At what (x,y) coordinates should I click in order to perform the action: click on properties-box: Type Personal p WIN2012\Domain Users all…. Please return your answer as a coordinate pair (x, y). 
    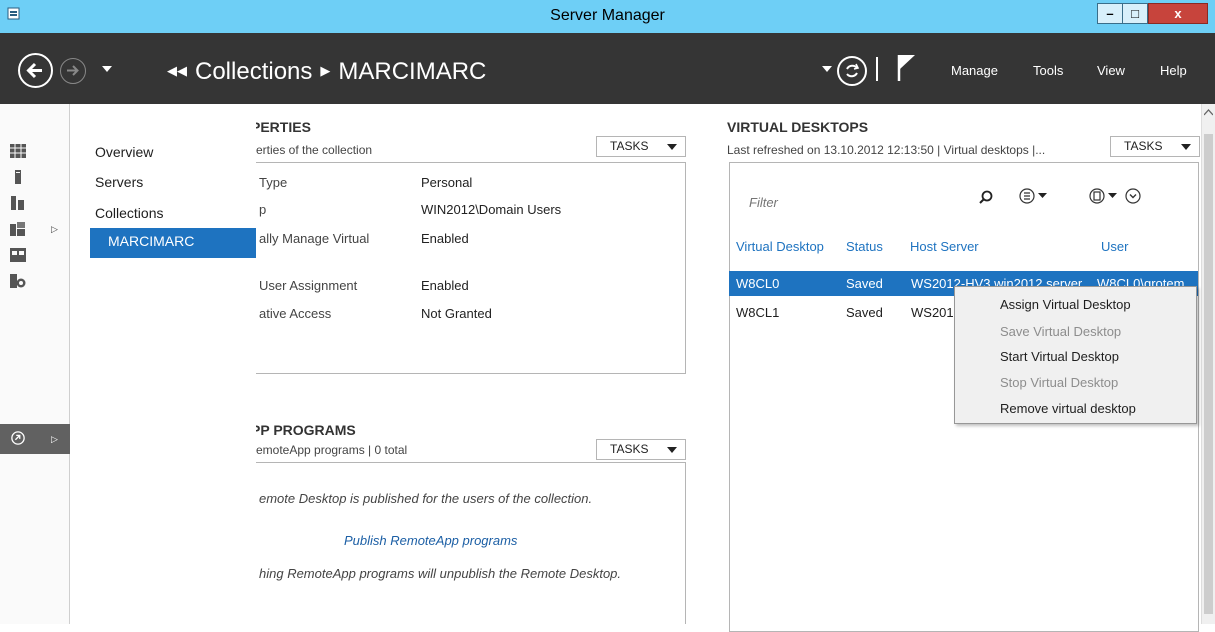
    Looking at the image, I should click on (471, 268).